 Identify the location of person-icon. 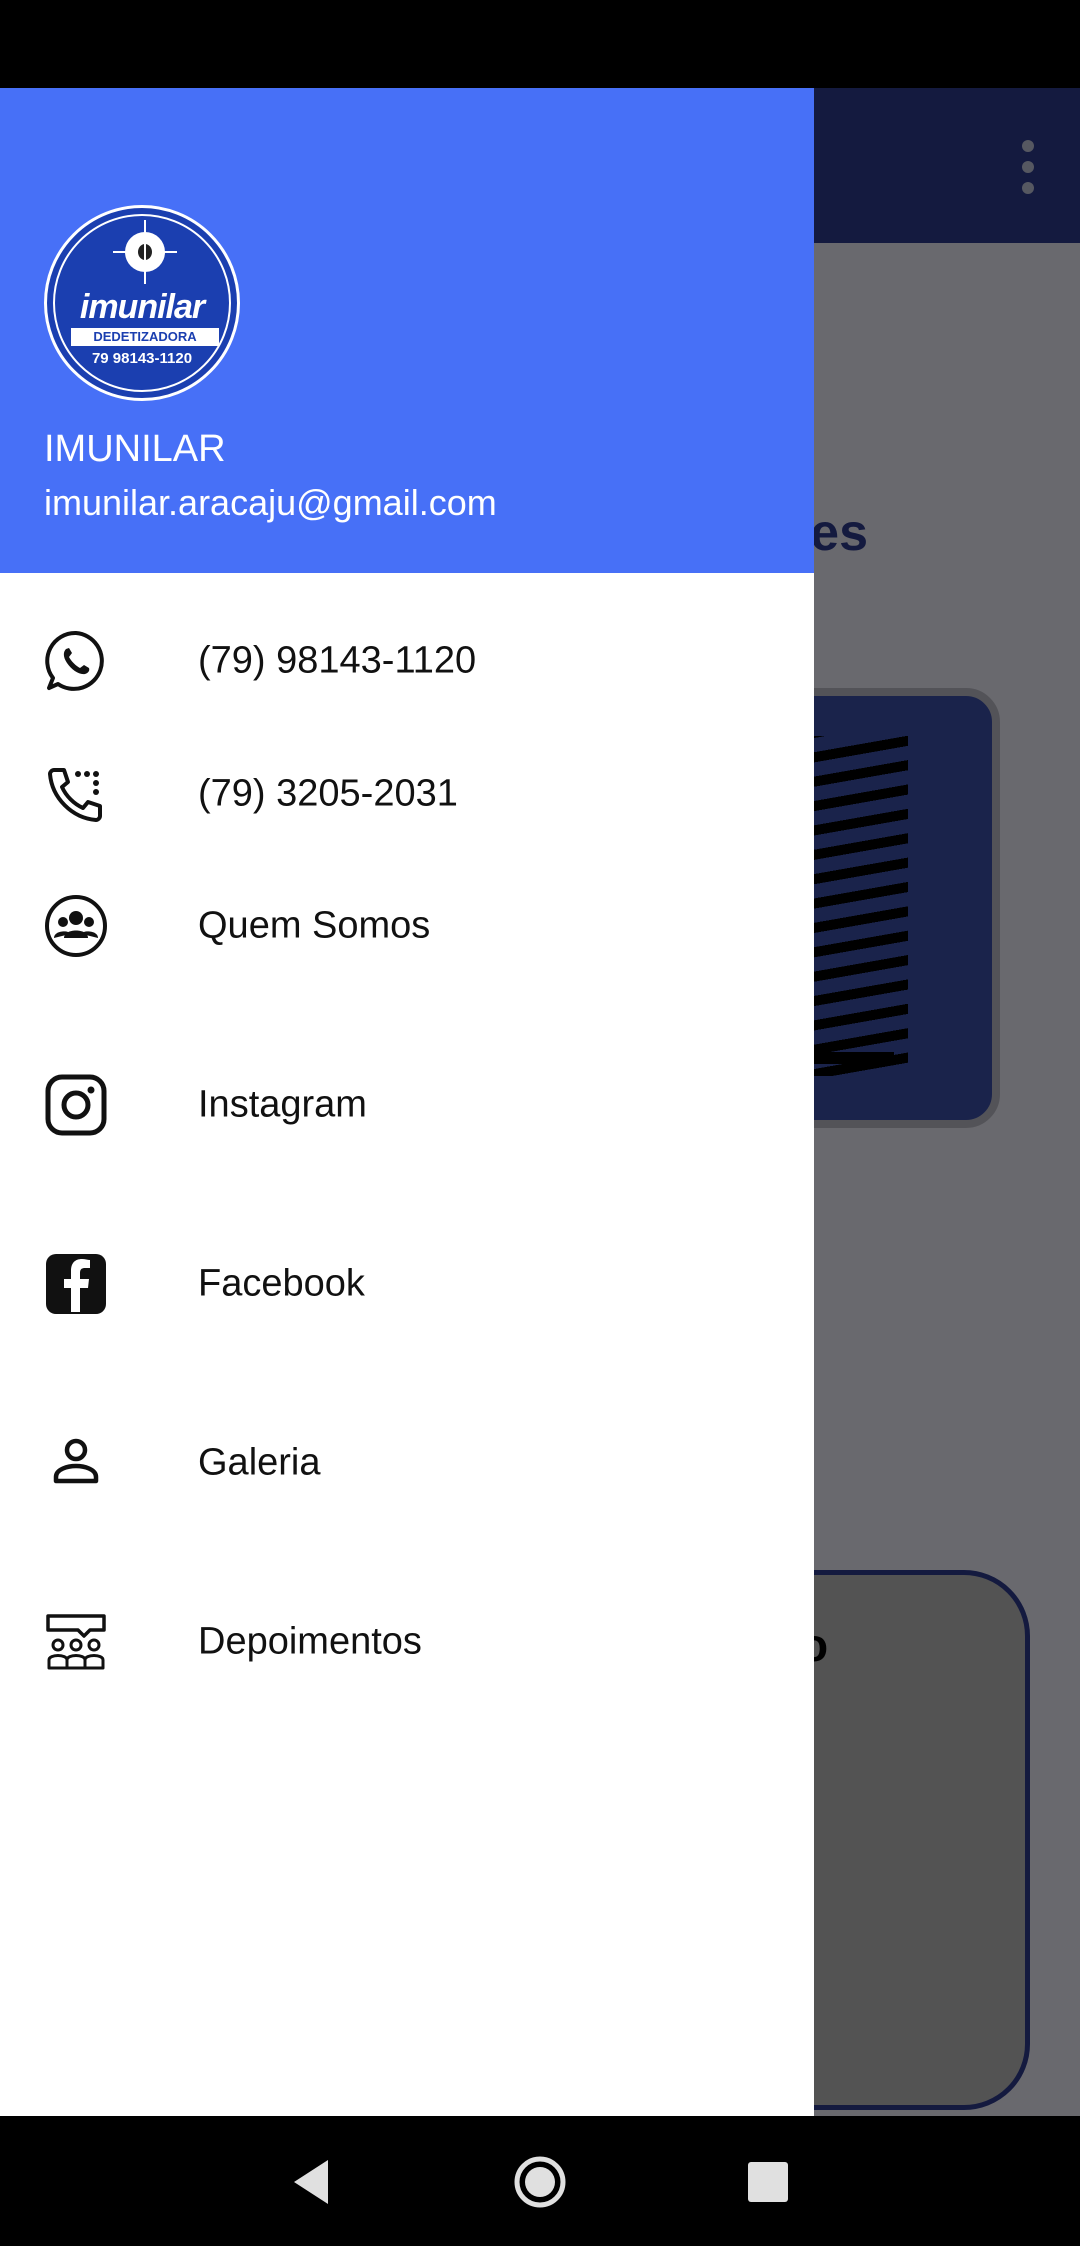
(76, 1461).